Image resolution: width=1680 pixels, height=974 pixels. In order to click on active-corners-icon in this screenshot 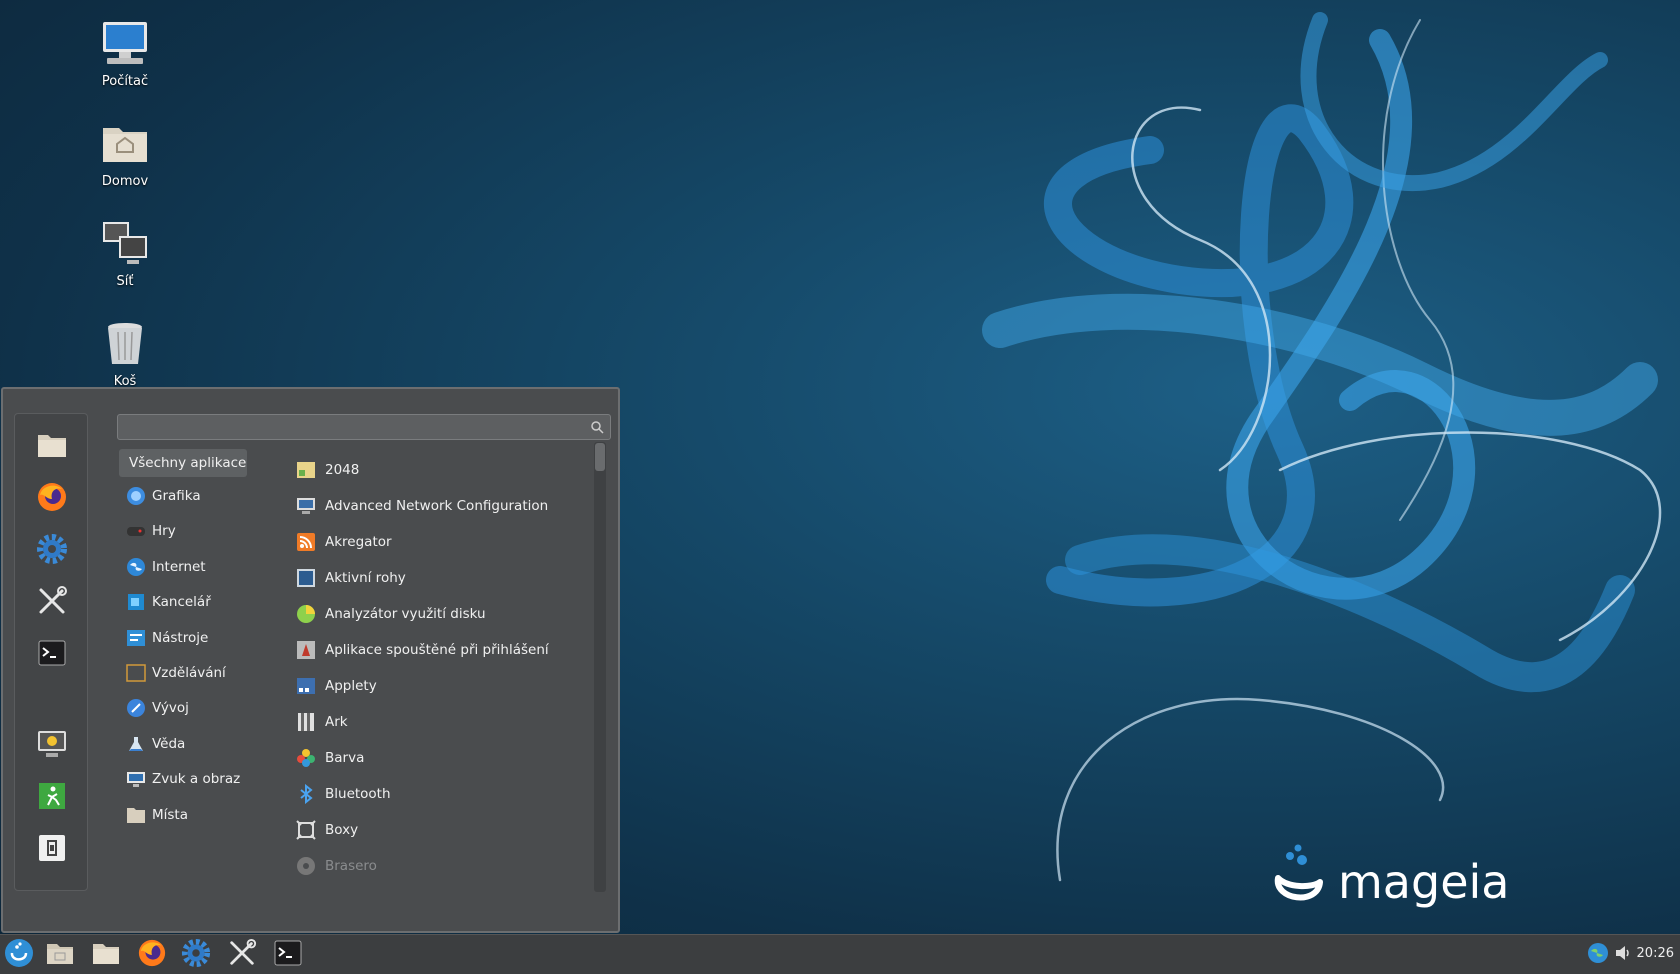, I will do `click(306, 578)`.